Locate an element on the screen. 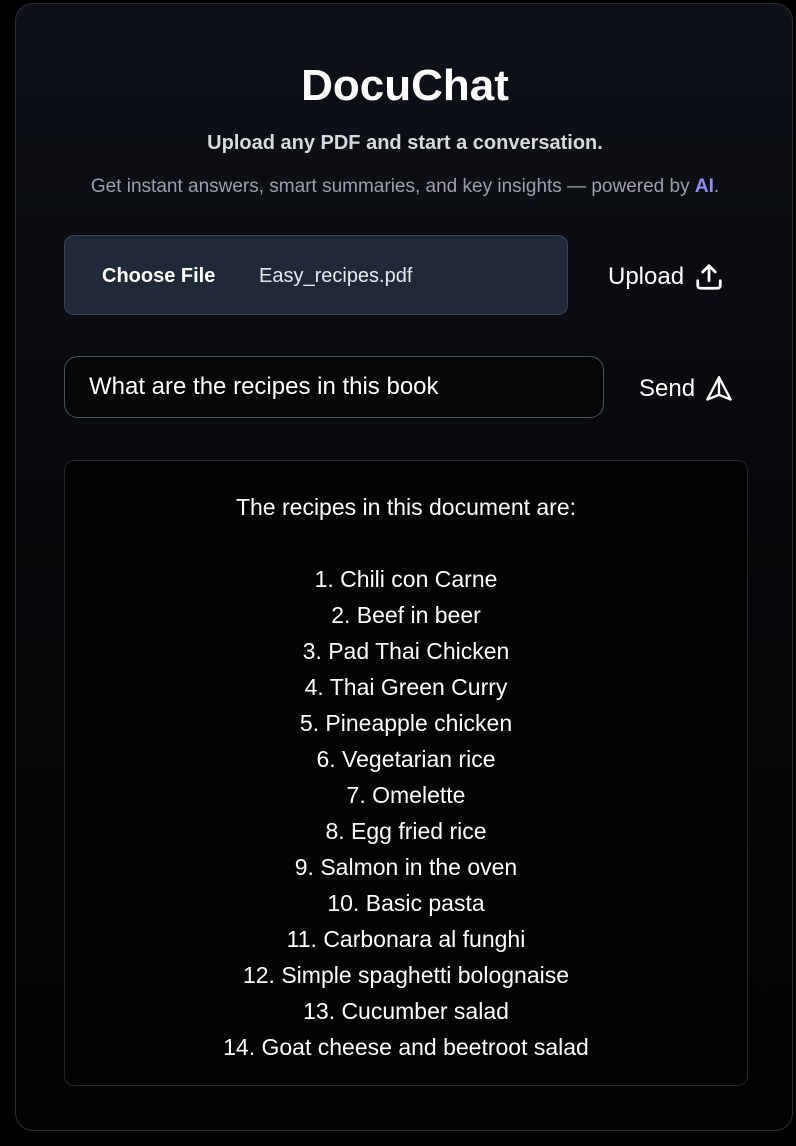 The image size is (796, 1146). list-item: 2. Beef in beer is located at coordinates (406, 615).